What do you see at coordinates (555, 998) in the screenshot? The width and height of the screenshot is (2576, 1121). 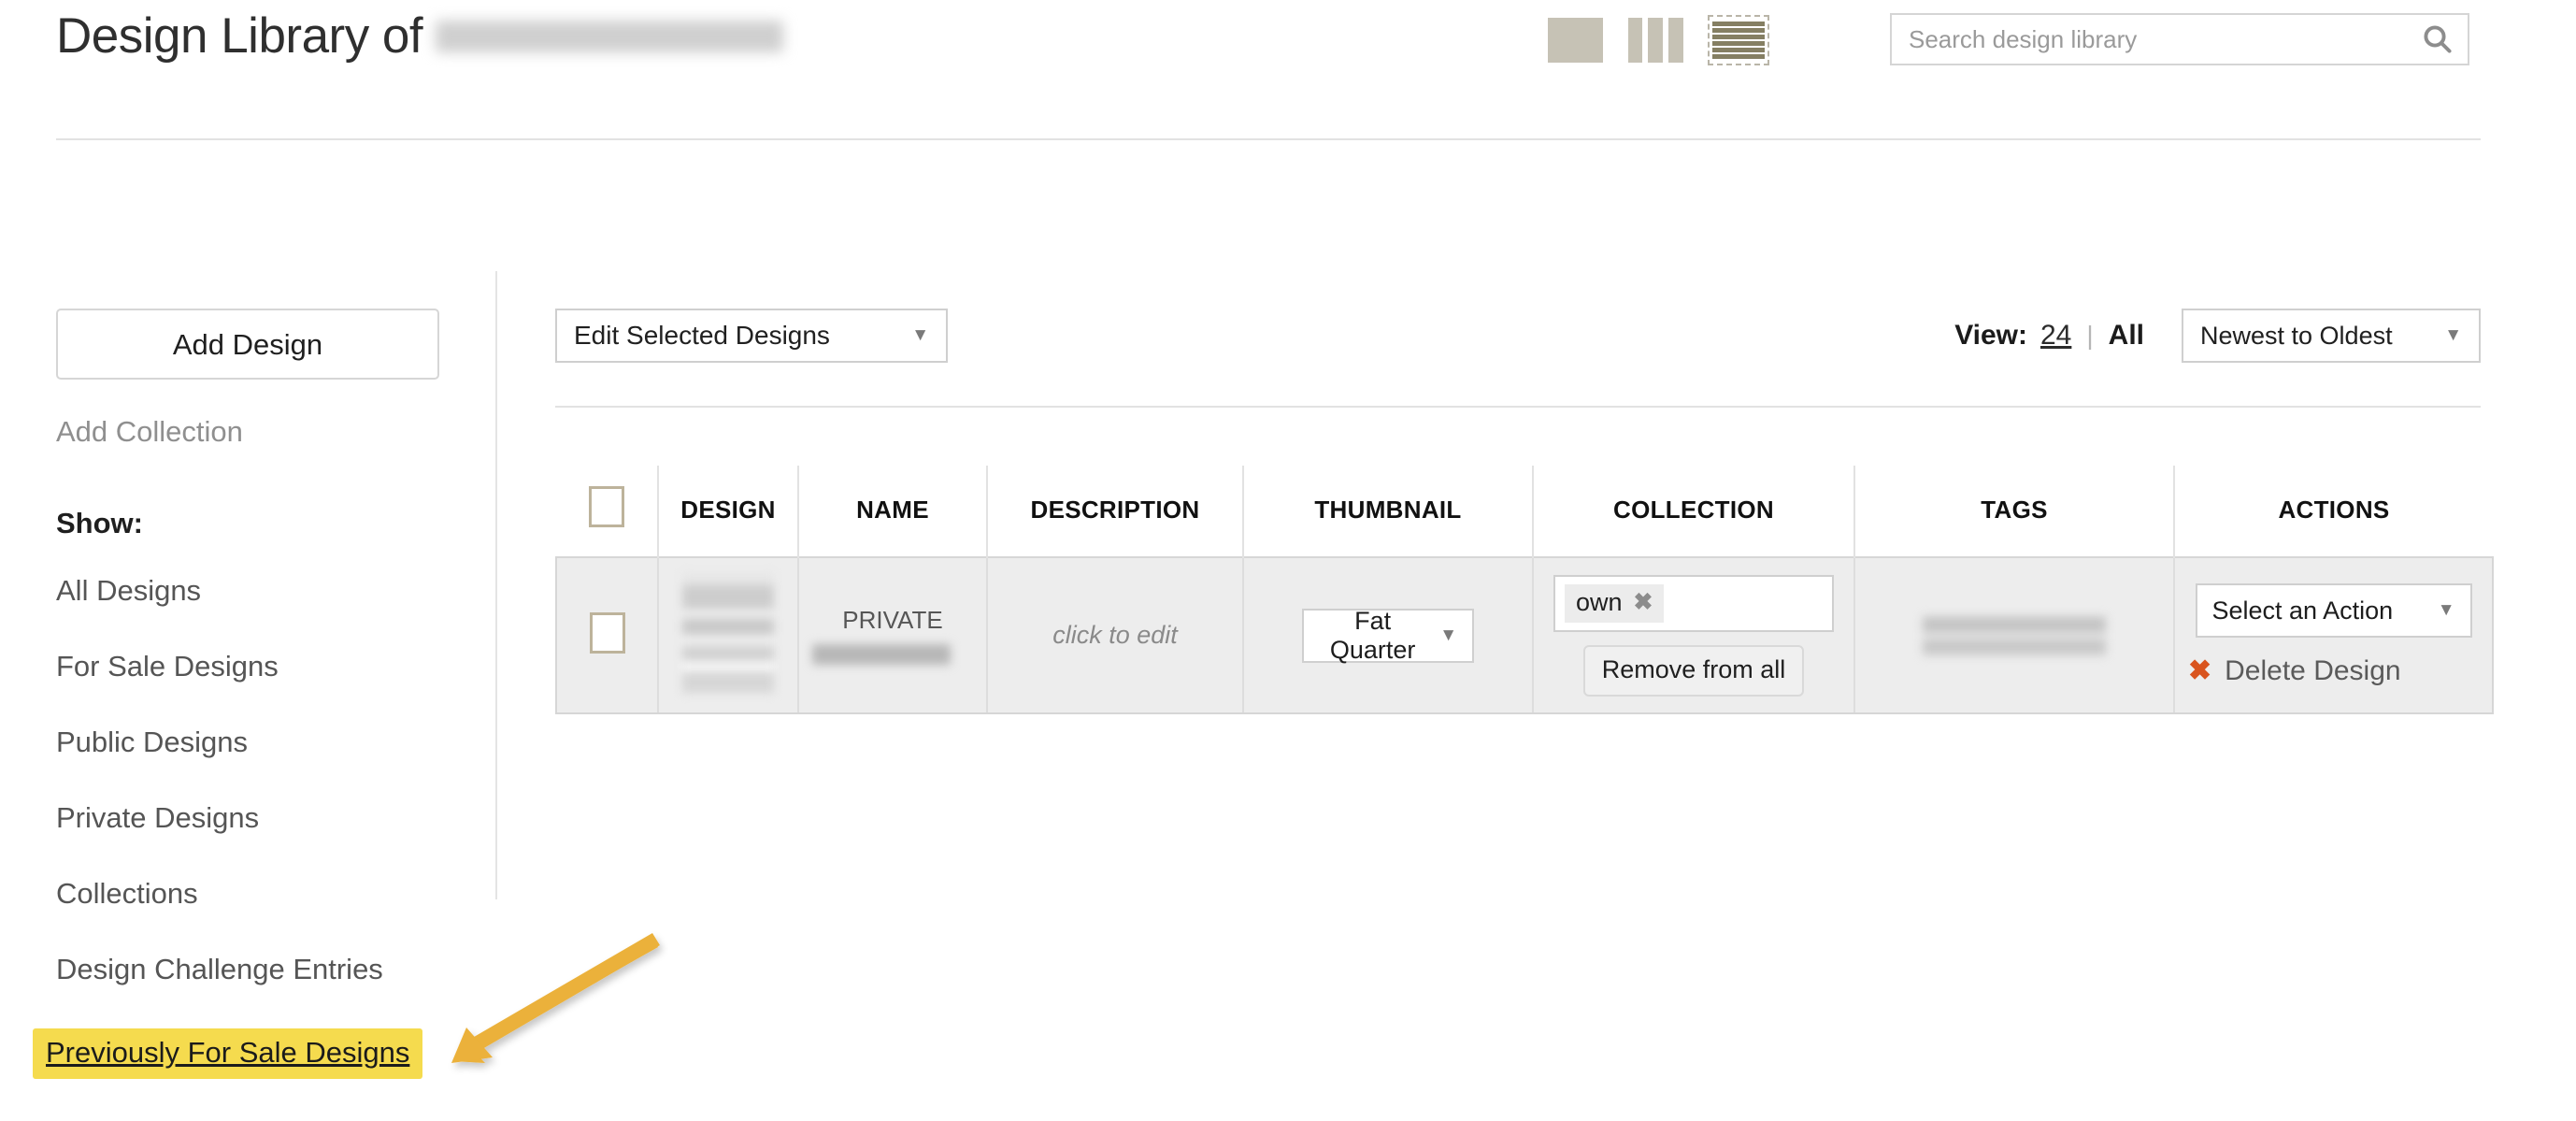 I see `annotation-arrow-icon` at bounding box center [555, 998].